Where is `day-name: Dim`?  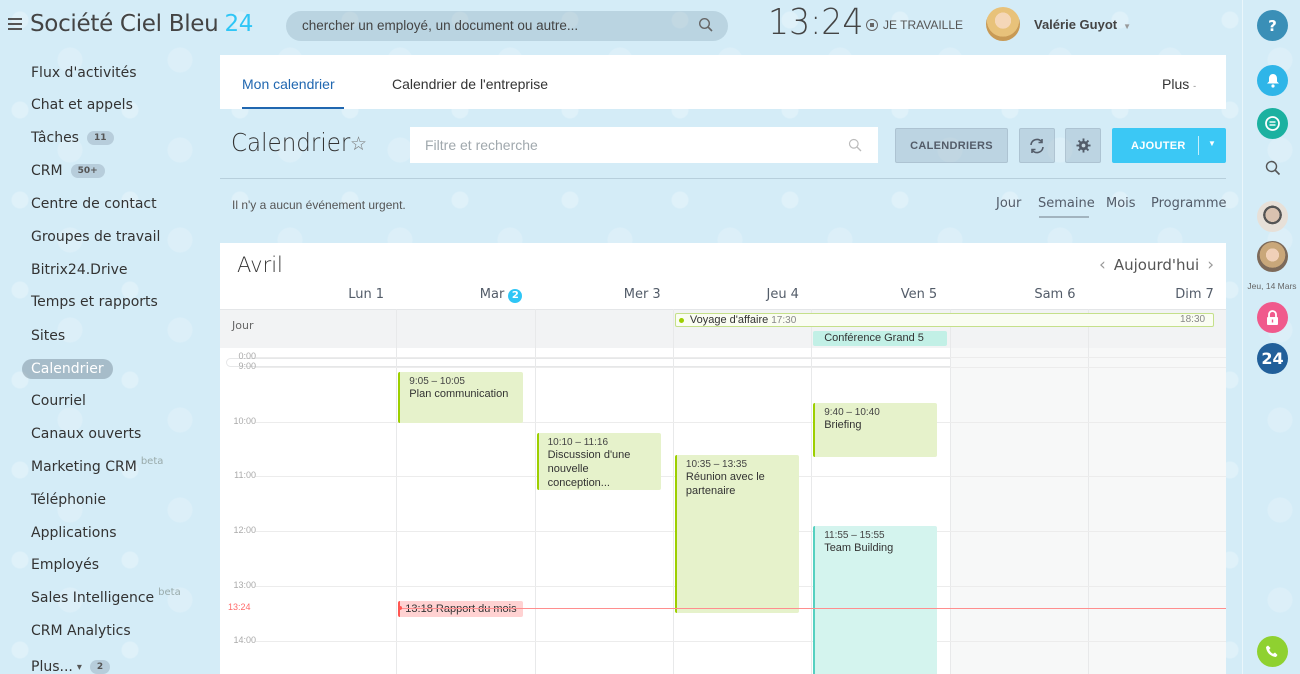
day-name: Dim is located at coordinates (1188, 294).